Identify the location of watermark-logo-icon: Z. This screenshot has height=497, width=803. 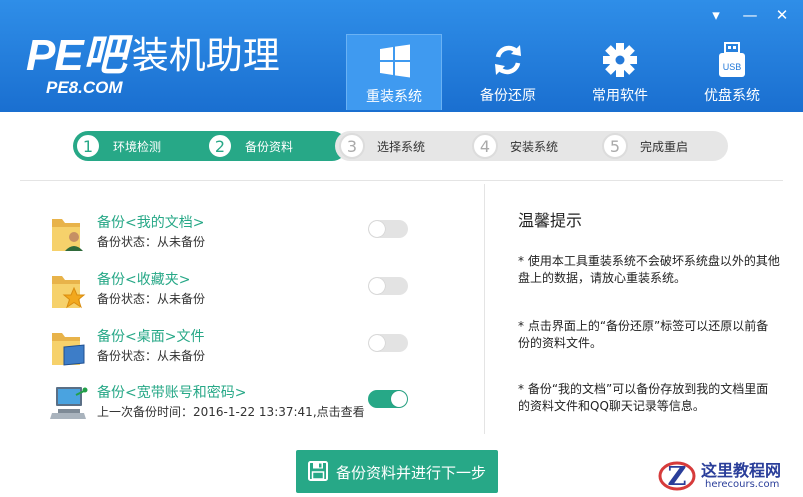
(677, 476).